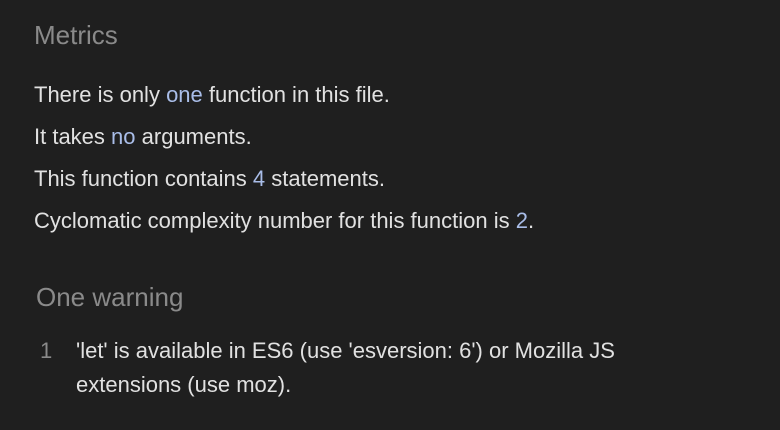 The height and width of the screenshot is (430, 780). Describe the element at coordinates (521, 220) in the screenshot. I see `metrics-value: 2` at that location.